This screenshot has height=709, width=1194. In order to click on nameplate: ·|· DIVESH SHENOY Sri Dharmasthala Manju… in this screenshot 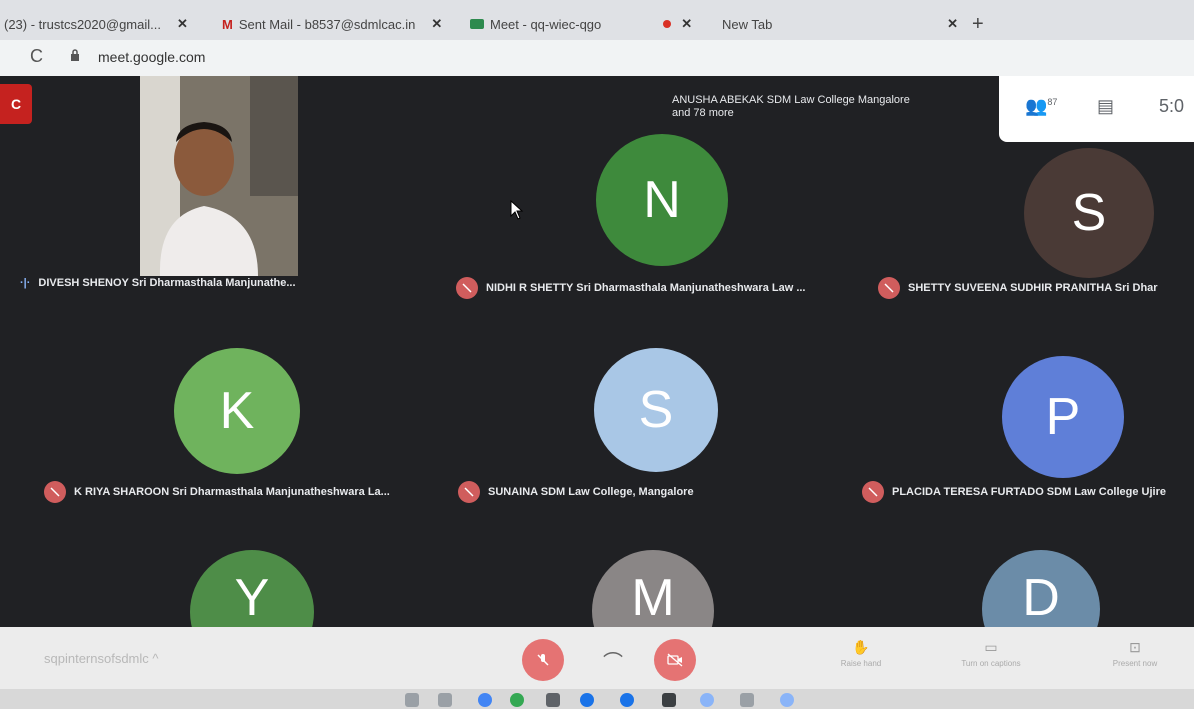, I will do `click(230, 283)`.